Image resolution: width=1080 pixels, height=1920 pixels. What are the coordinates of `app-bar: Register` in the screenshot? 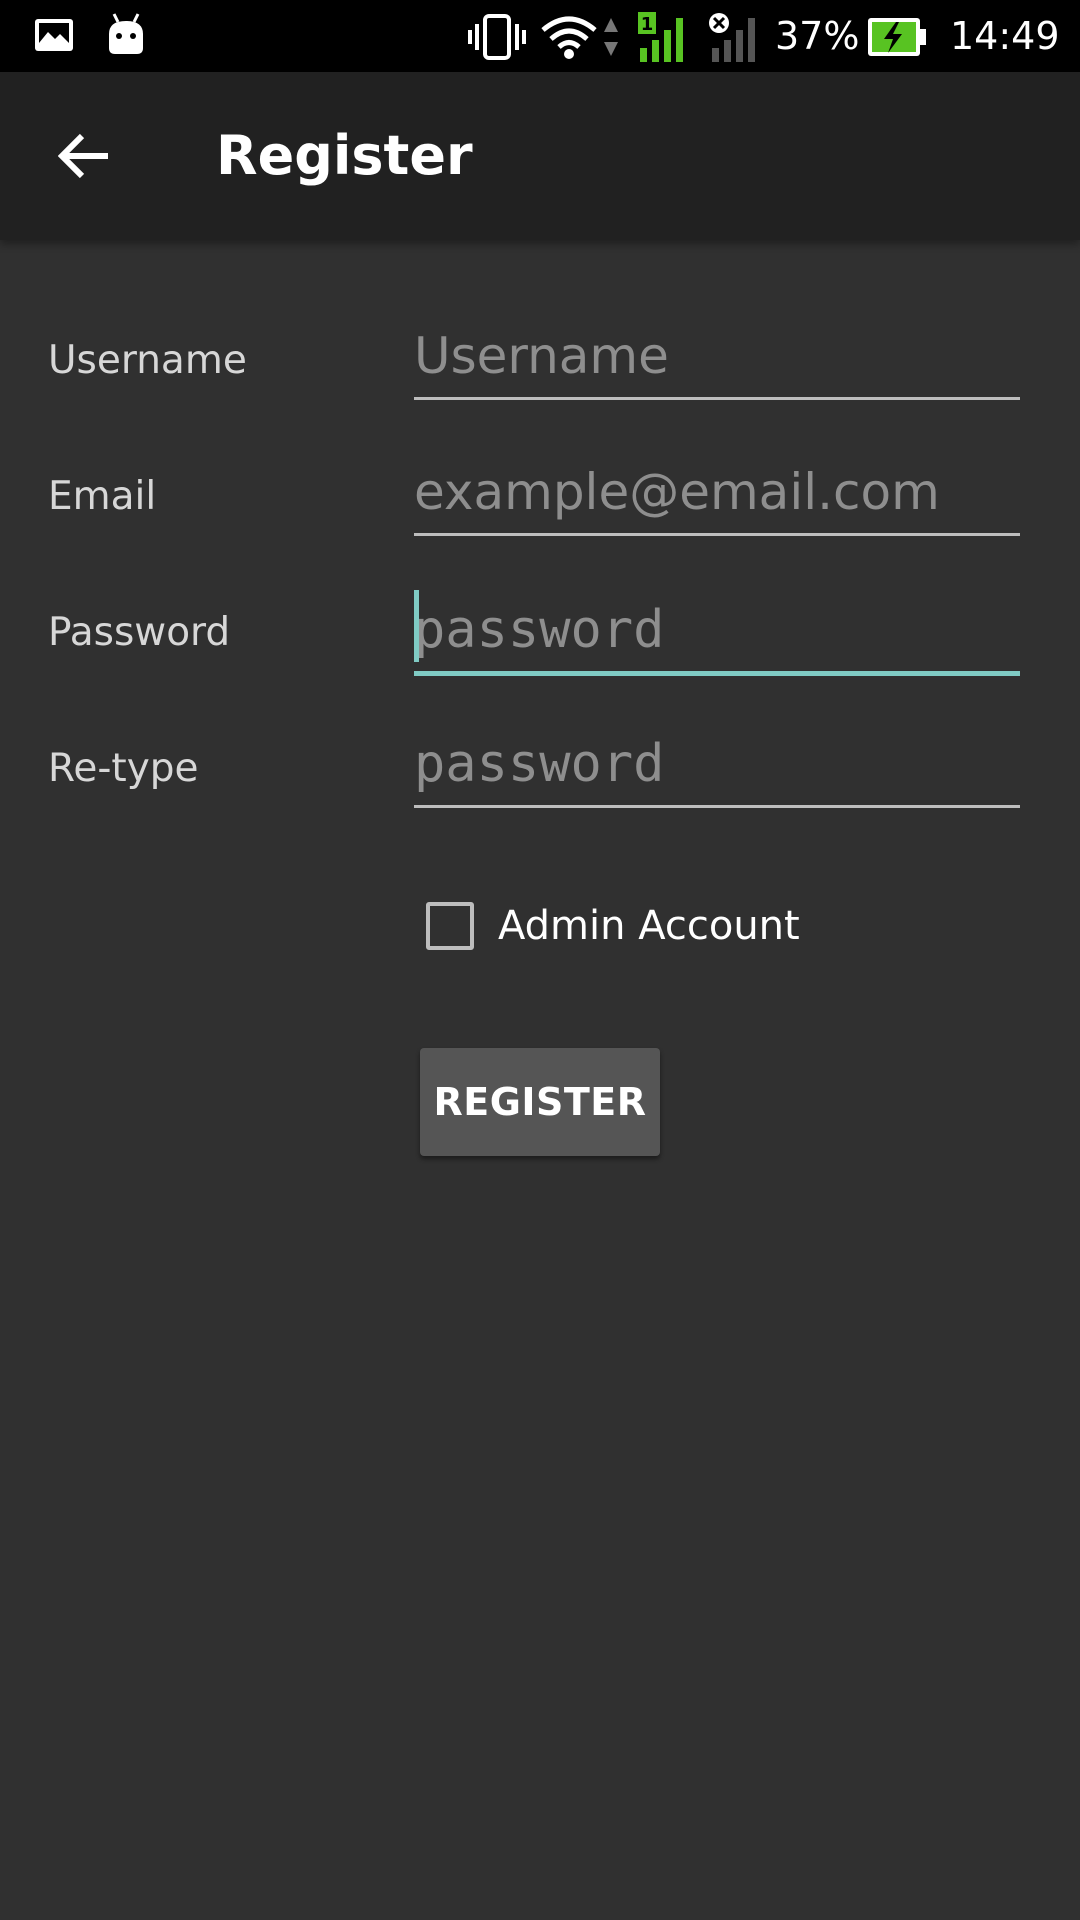 It's located at (540, 156).